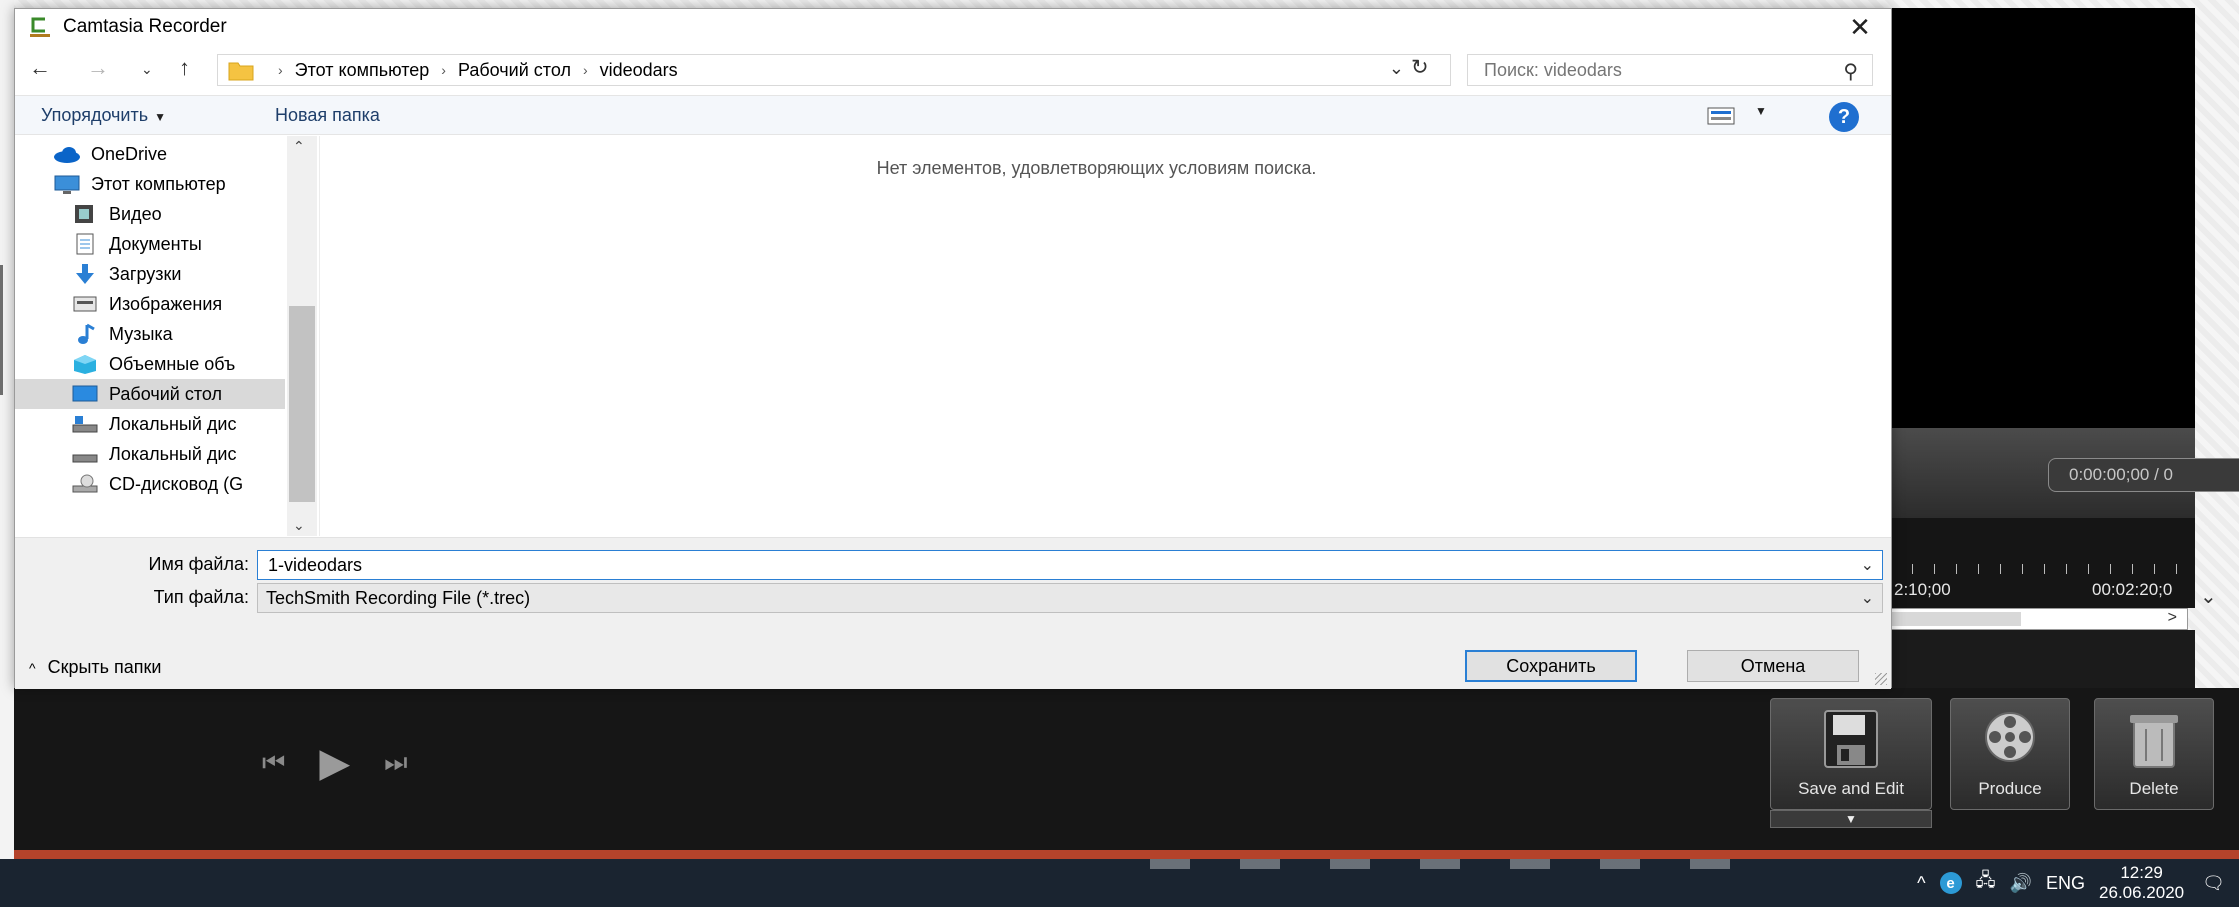 Image resolution: width=2239 pixels, height=907 pixels. I want to click on film-reel-icon, so click(2010, 737).